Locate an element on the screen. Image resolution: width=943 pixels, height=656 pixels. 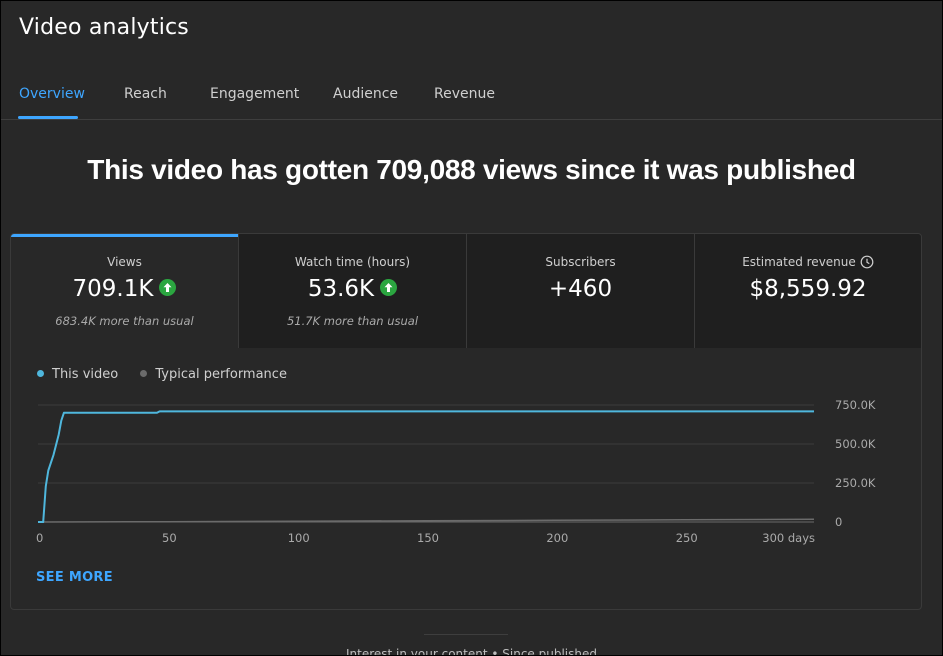
x-tick-label: 150 is located at coordinates (428, 538).